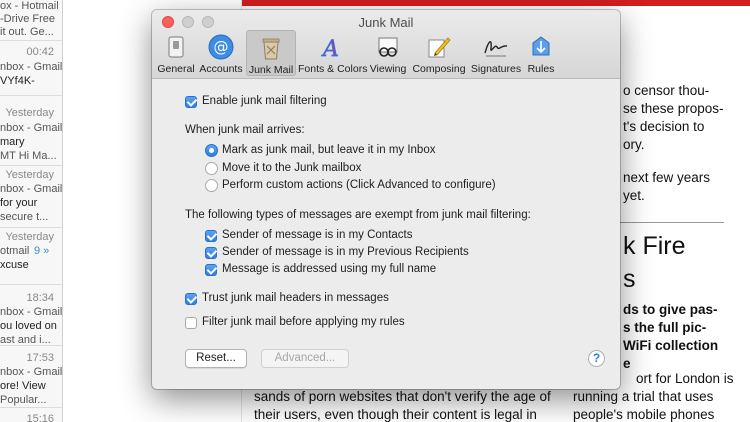  I want to click on article-divider, so click(669, 222).